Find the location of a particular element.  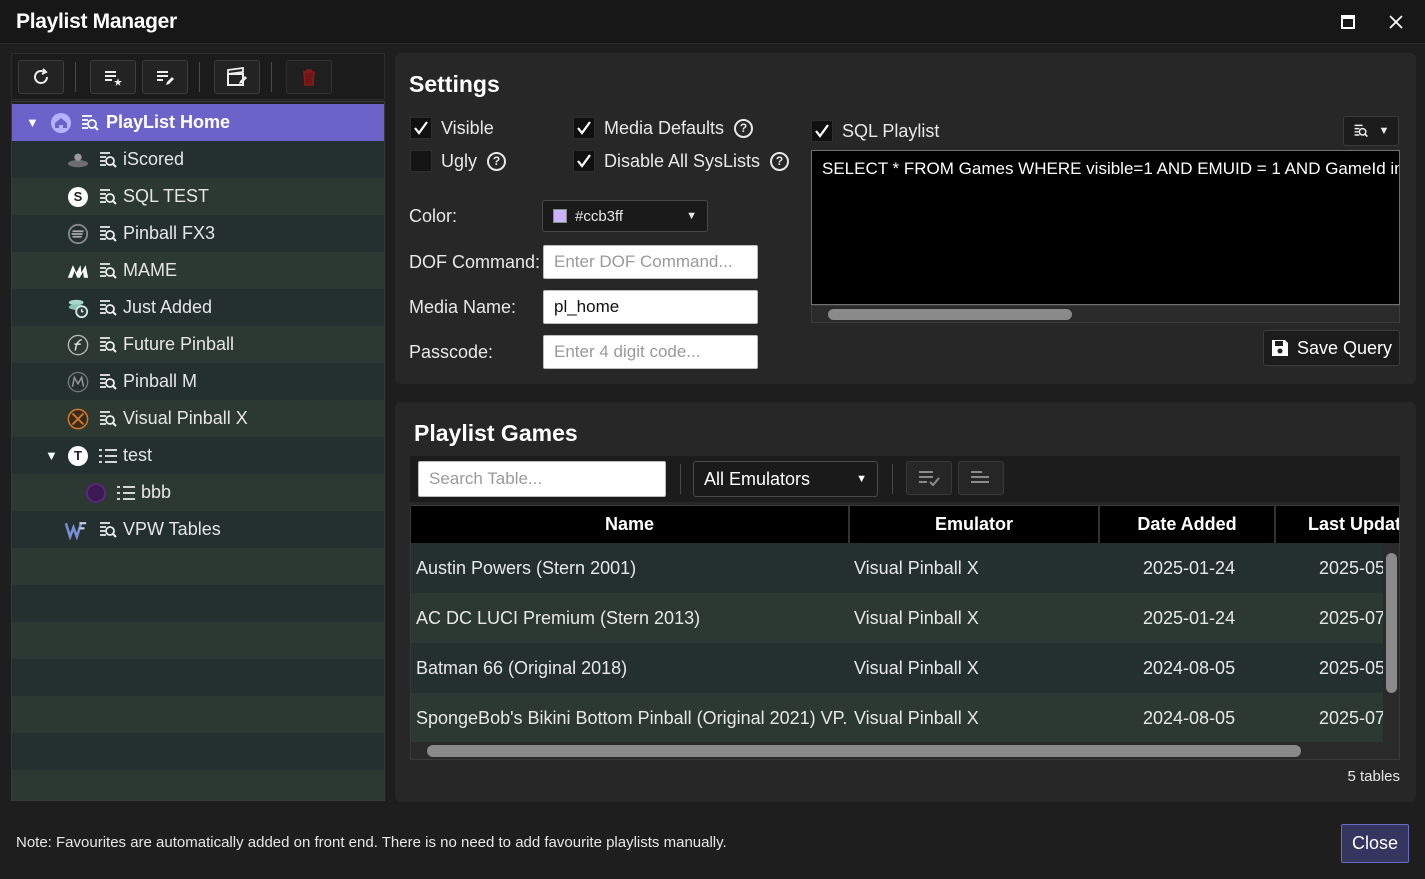

disable-syslists-checkbox: Disable All SysLists ? is located at coordinates (681, 161).